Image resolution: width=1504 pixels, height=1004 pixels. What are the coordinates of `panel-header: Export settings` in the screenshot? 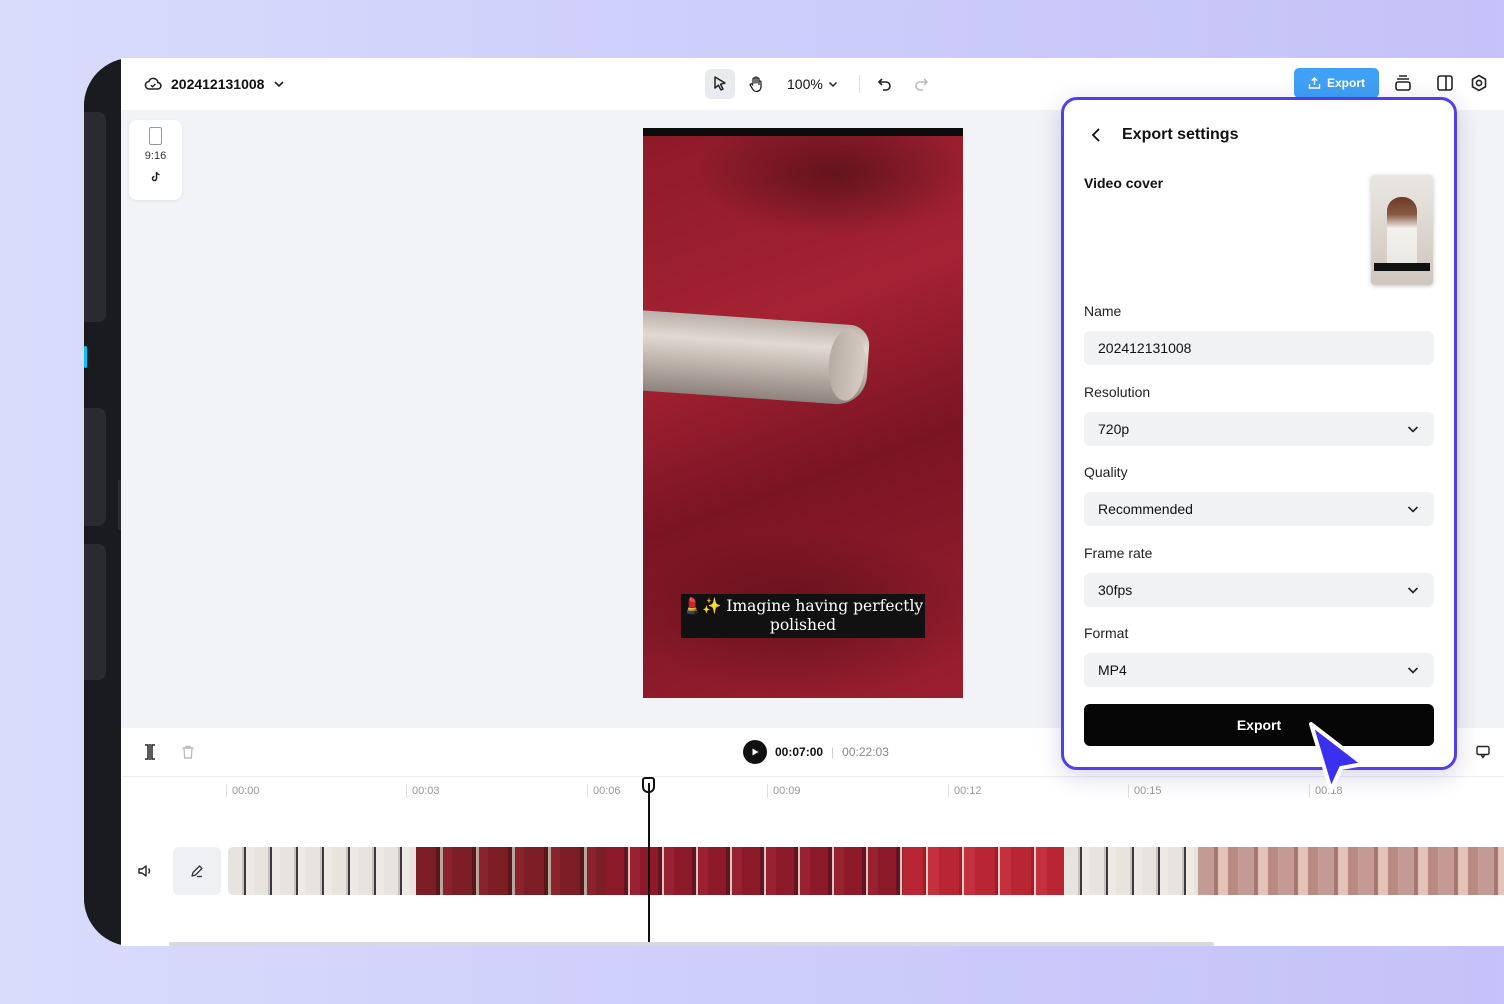 It's located at (1163, 135).